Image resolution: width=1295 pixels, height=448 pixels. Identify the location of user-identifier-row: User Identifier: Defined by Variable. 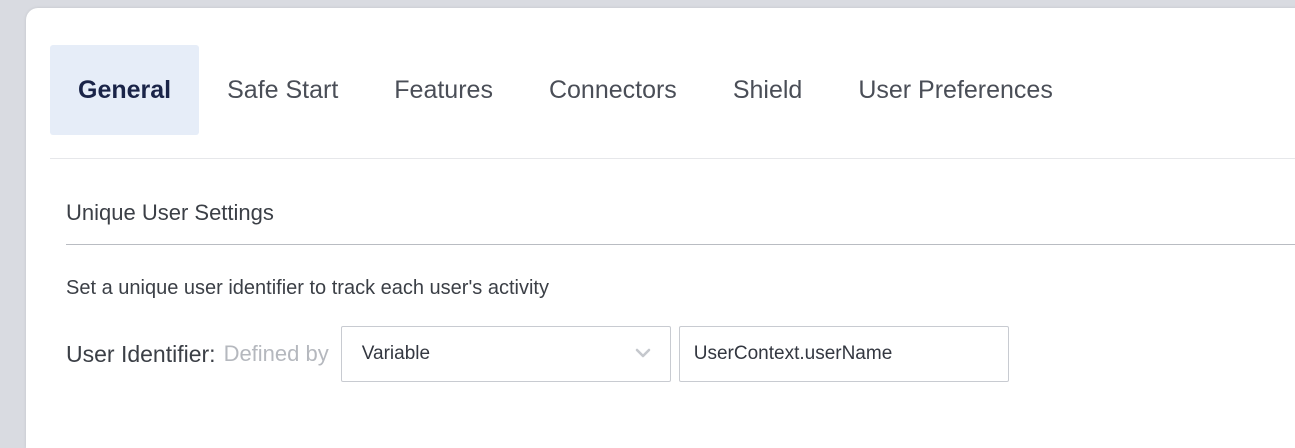
(537, 354).